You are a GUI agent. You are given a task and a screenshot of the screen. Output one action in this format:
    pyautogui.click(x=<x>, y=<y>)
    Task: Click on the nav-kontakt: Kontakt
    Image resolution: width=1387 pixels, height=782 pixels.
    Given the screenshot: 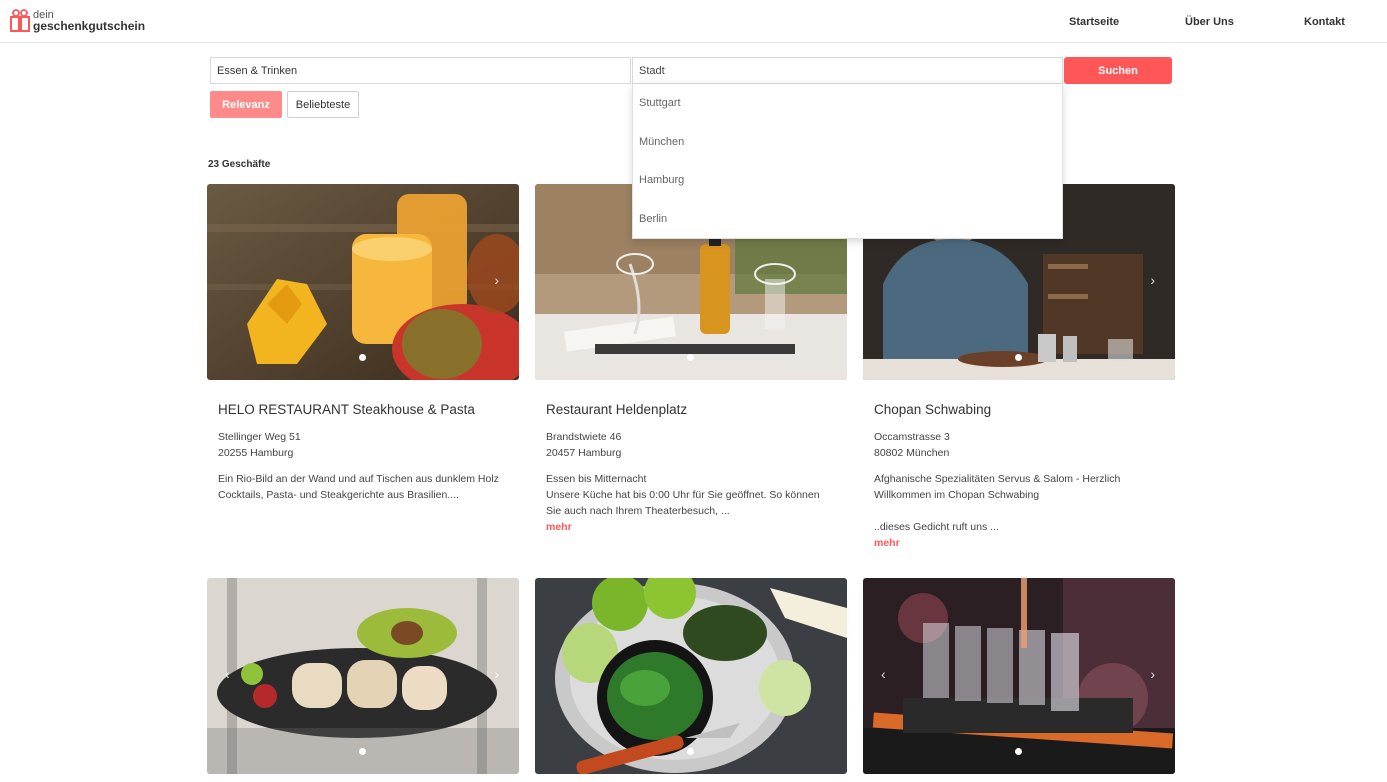 What is the action you would take?
    pyautogui.click(x=1324, y=22)
    